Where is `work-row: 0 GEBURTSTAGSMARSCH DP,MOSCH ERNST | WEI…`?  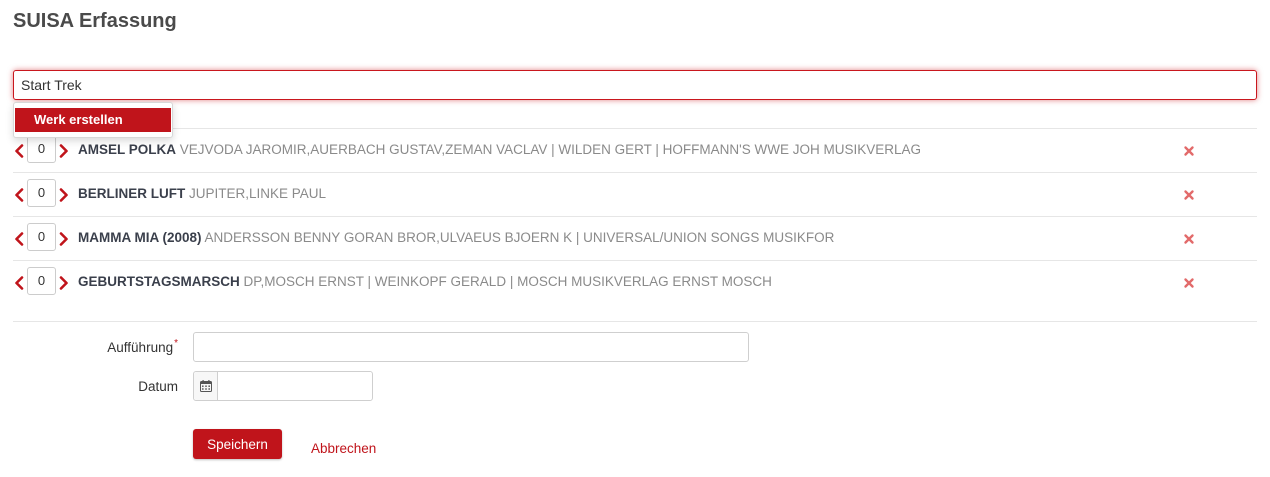 work-row: 0 GEBURTSTAGSMARSCH DP,MOSCH ERNST | WEI… is located at coordinates (635, 282).